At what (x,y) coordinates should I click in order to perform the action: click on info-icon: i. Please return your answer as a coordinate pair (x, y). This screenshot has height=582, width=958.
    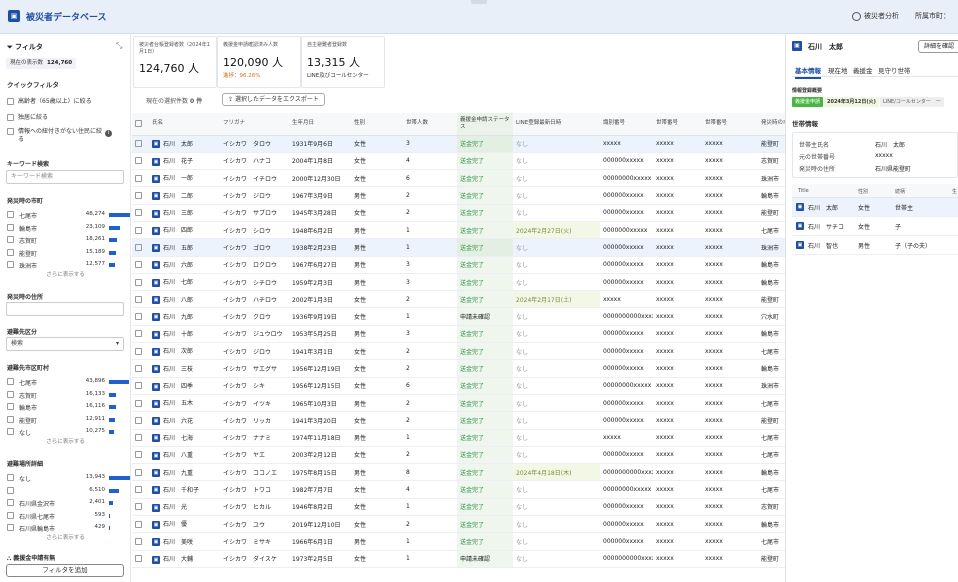
    Looking at the image, I should click on (108, 133).